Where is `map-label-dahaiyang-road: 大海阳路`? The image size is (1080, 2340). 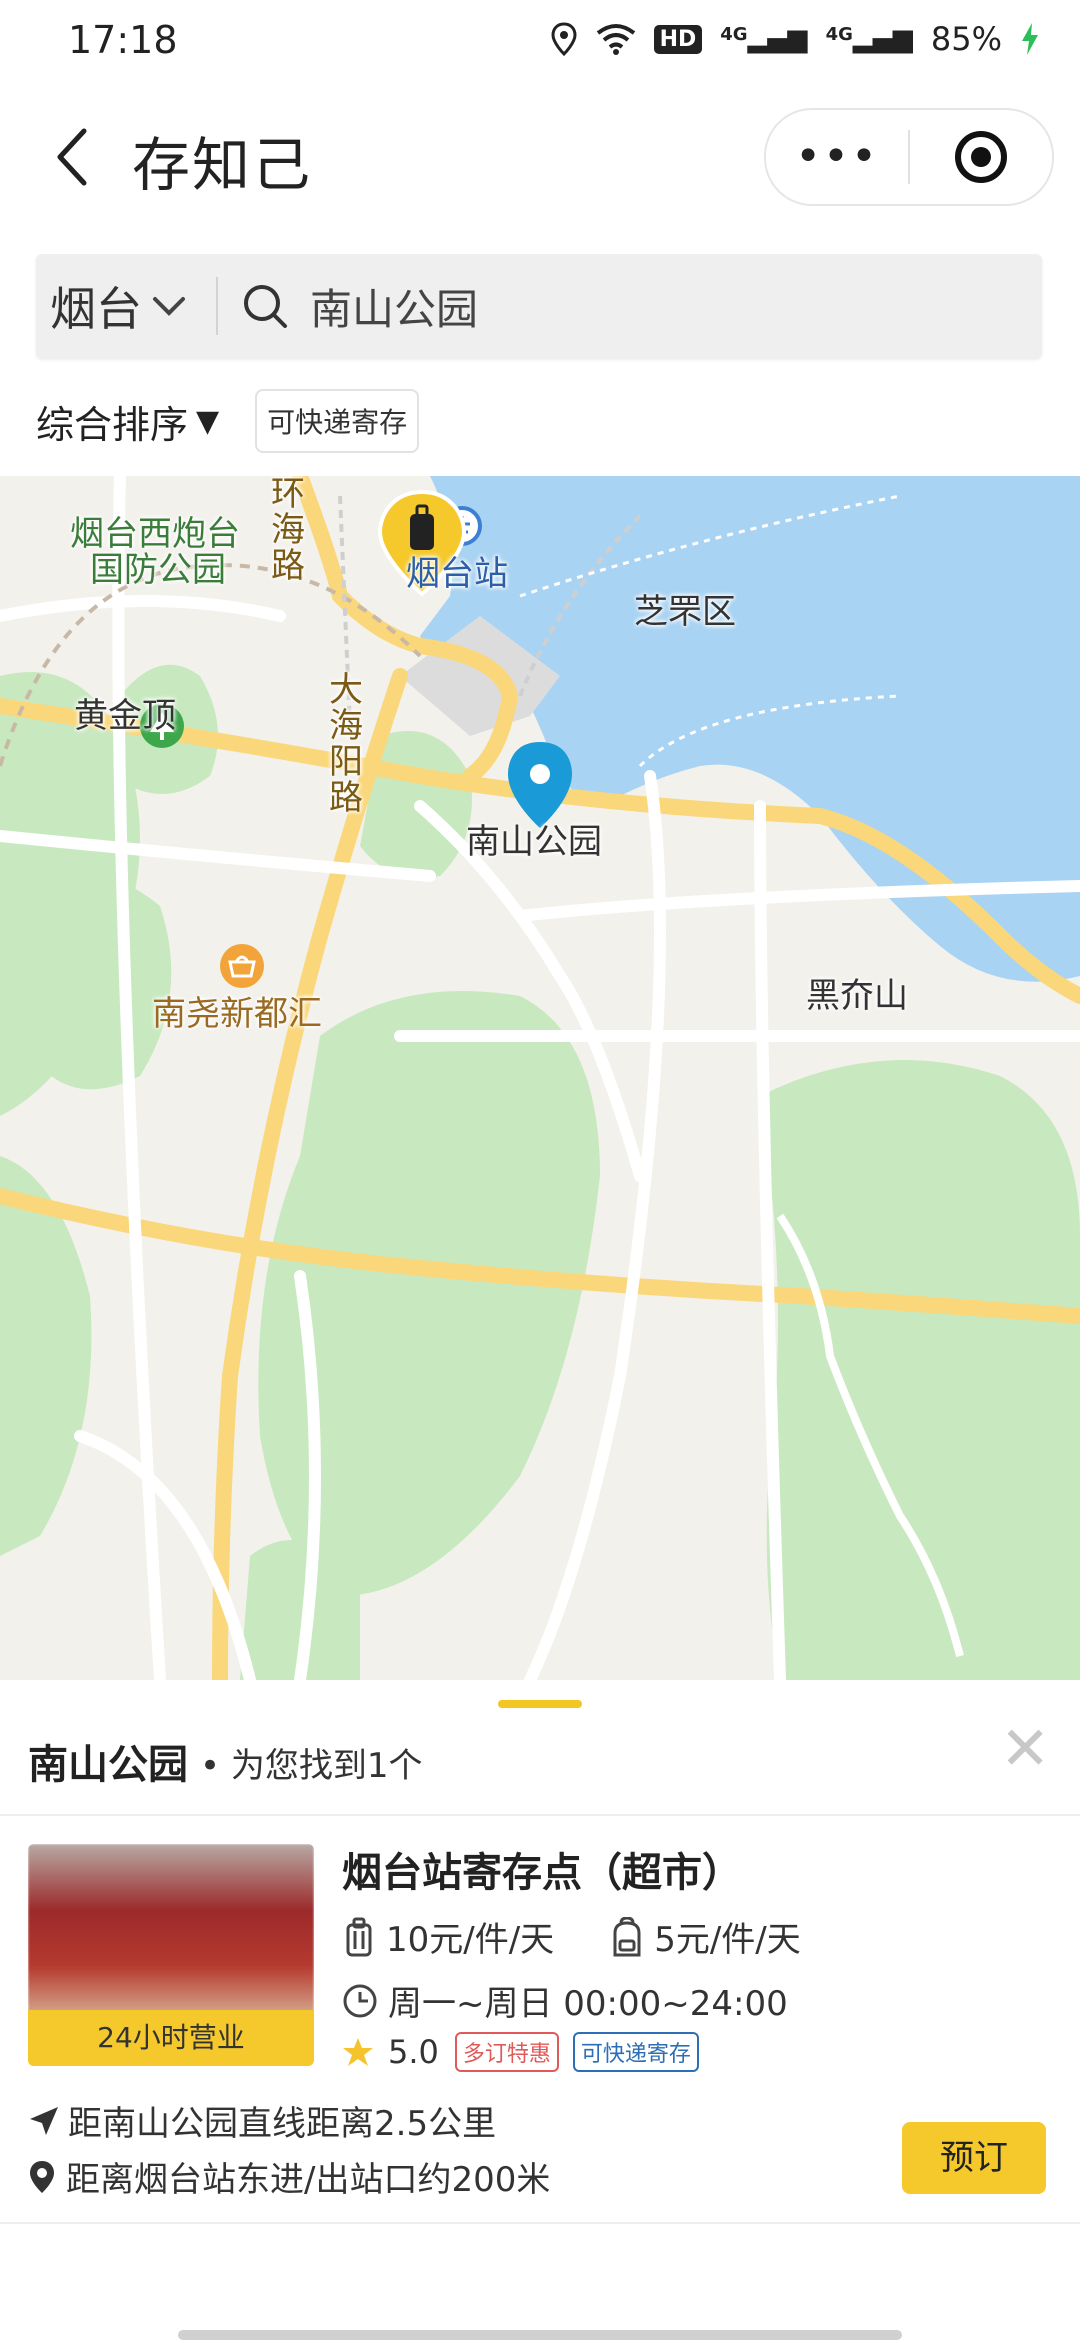
map-label-dahaiyang-road: 大海阳路 is located at coordinates (346, 744).